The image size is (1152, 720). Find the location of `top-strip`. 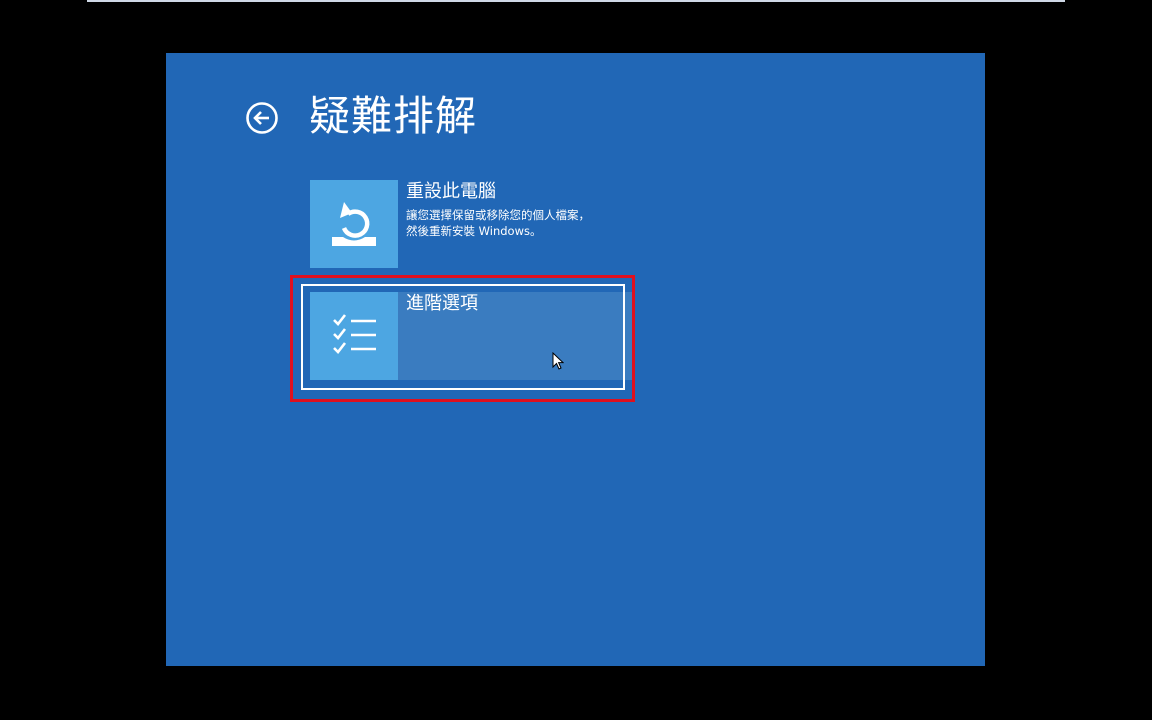

top-strip is located at coordinates (576, 1).